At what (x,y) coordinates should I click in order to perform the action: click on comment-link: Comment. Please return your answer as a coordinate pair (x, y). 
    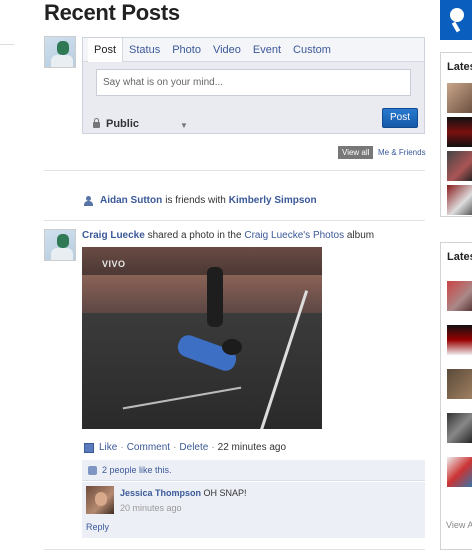
    Looking at the image, I should click on (148, 447).